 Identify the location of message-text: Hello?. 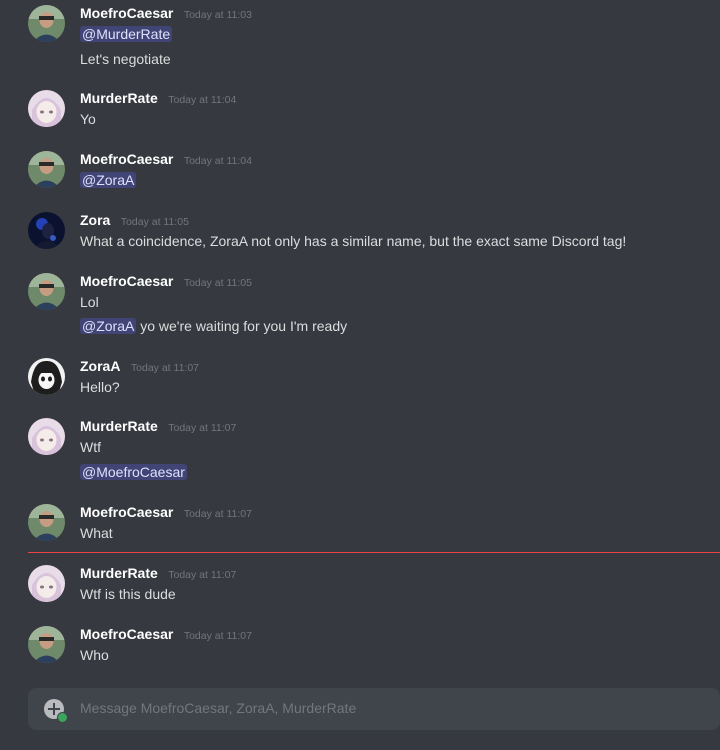
(100, 387).